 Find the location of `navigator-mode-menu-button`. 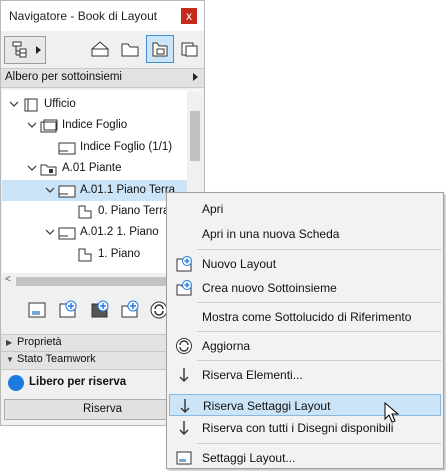

navigator-mode-menu-button is located at coordinates (25, 50).